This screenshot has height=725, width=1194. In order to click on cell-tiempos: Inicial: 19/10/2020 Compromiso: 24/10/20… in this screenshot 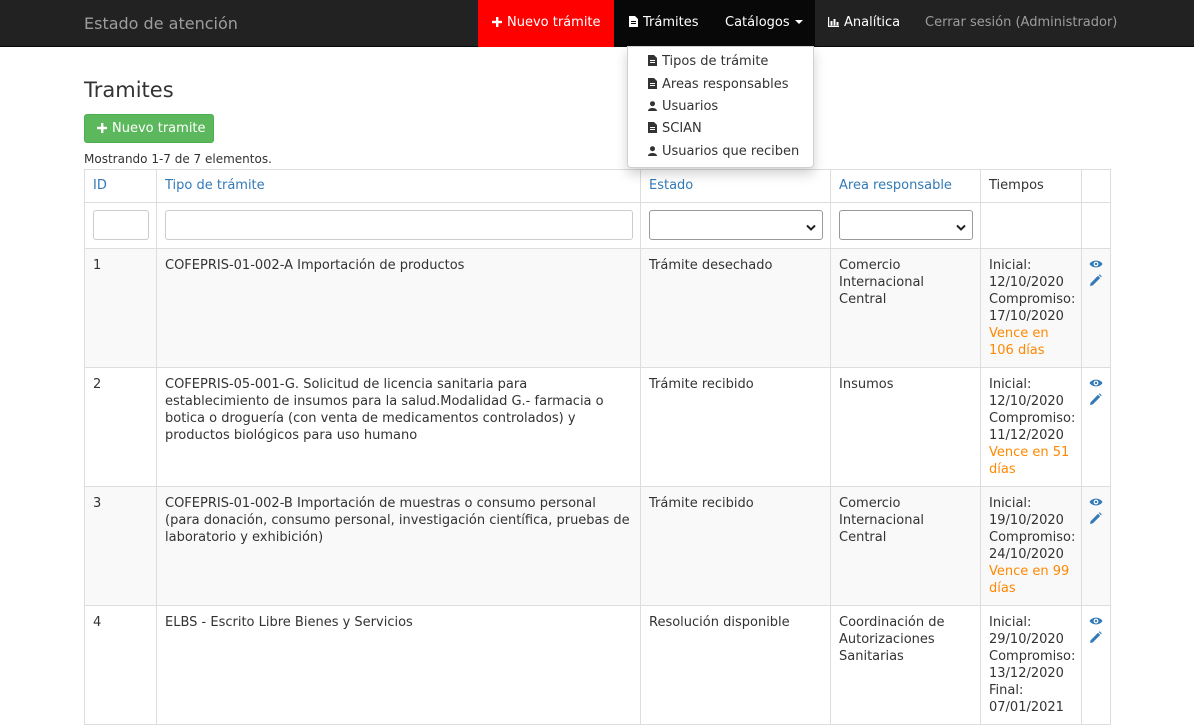, I will do `click(1031, 546)`.